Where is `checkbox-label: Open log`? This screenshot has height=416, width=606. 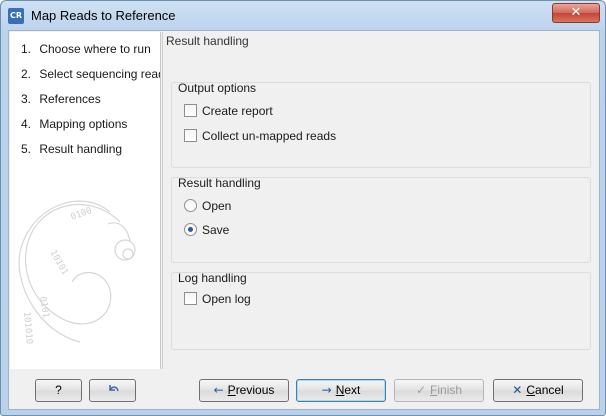 checkbox-label: Open log is located at coordinates (226, 299).